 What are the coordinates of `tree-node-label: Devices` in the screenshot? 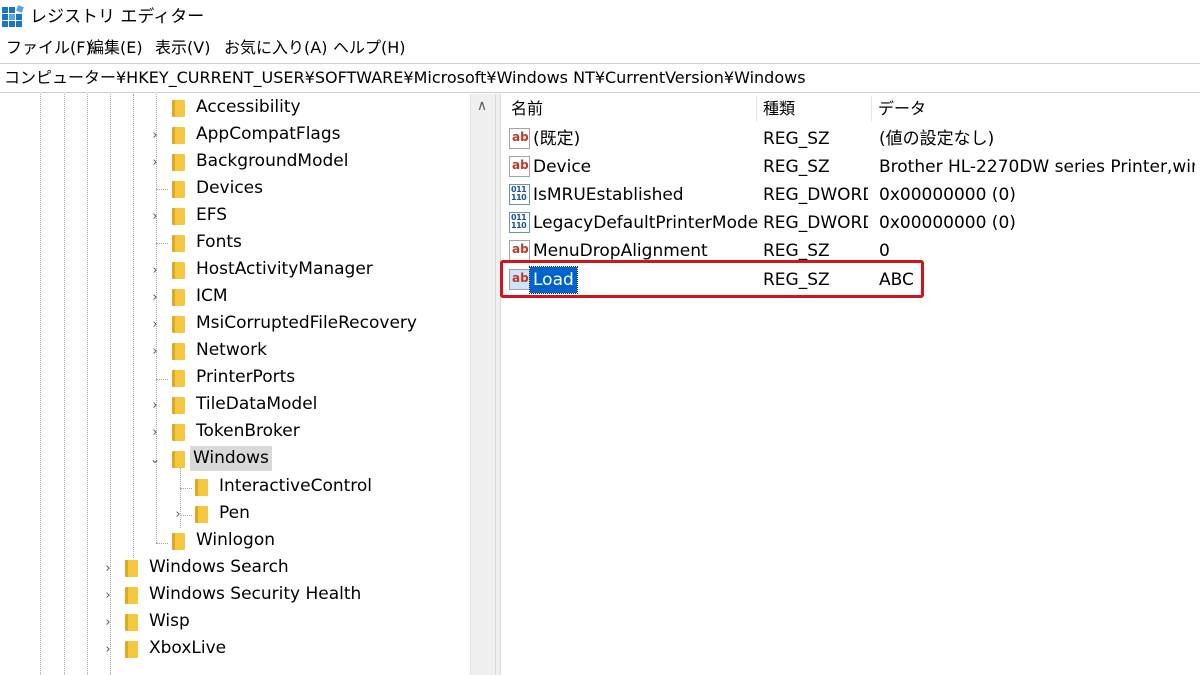 It's located at (229, 188).